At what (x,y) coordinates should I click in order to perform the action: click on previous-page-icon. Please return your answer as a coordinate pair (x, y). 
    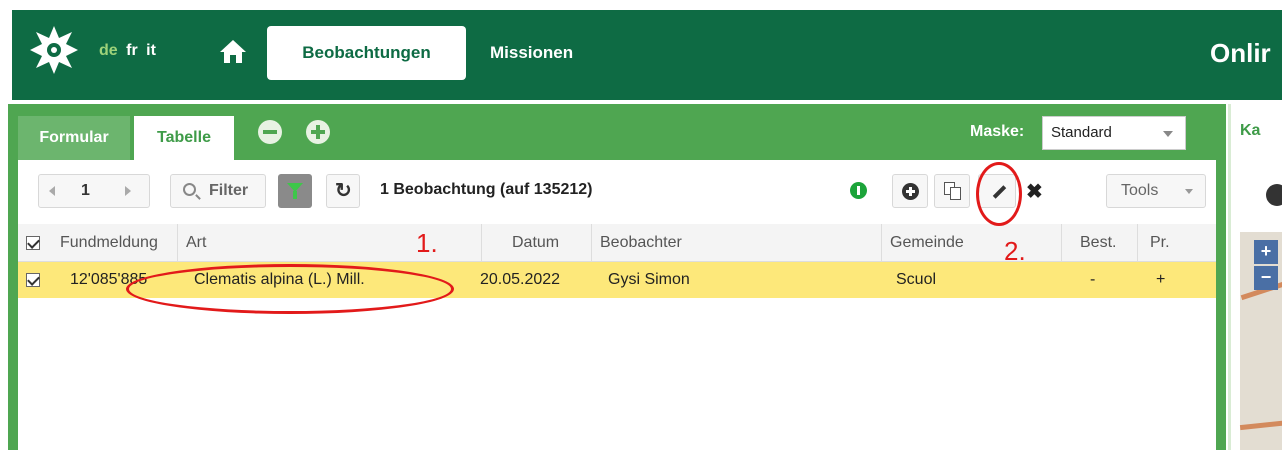
    Looking at the image, I should click on (52, 191).